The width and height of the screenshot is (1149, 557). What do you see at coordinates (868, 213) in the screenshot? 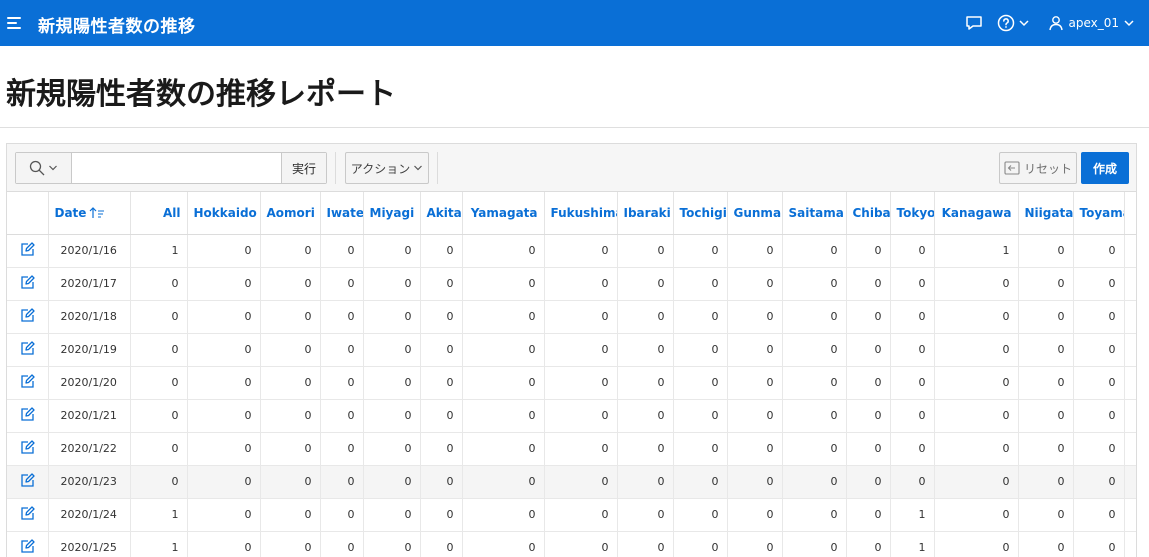
I see `column-header-chiba: Chiba` at bounding box center [868, 213].